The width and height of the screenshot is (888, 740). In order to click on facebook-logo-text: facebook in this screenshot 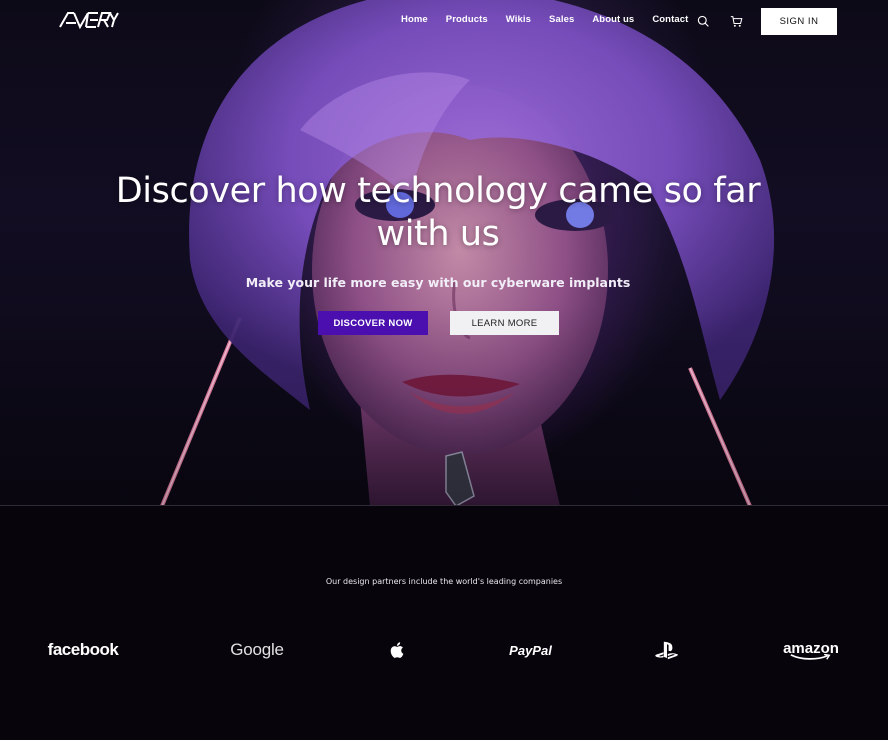, I will do `click(83, 649)`.